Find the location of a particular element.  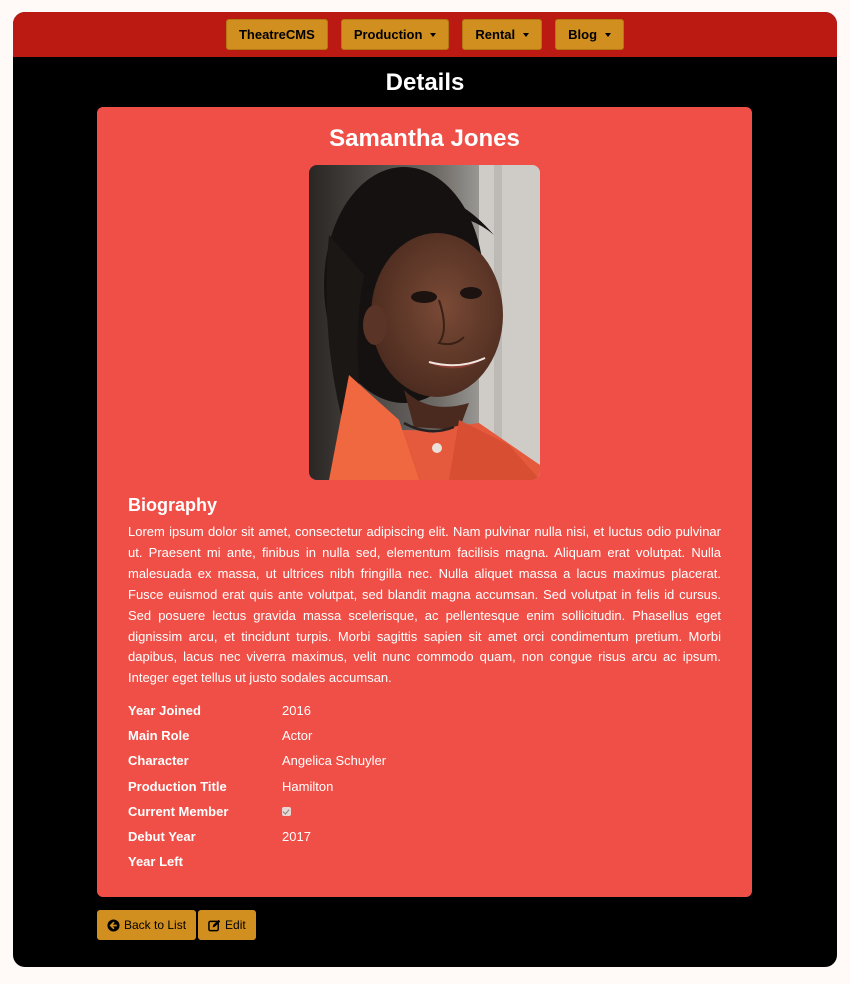

year-joined-value: 2016 is located at coordinates (296, 711).